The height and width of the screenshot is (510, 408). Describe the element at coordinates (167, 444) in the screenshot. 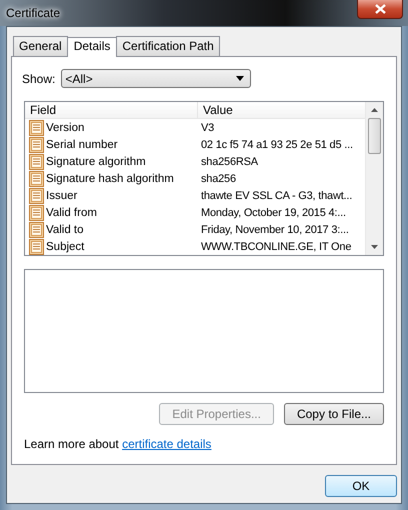

I see `certificate-details-link: certificate details` at that location.